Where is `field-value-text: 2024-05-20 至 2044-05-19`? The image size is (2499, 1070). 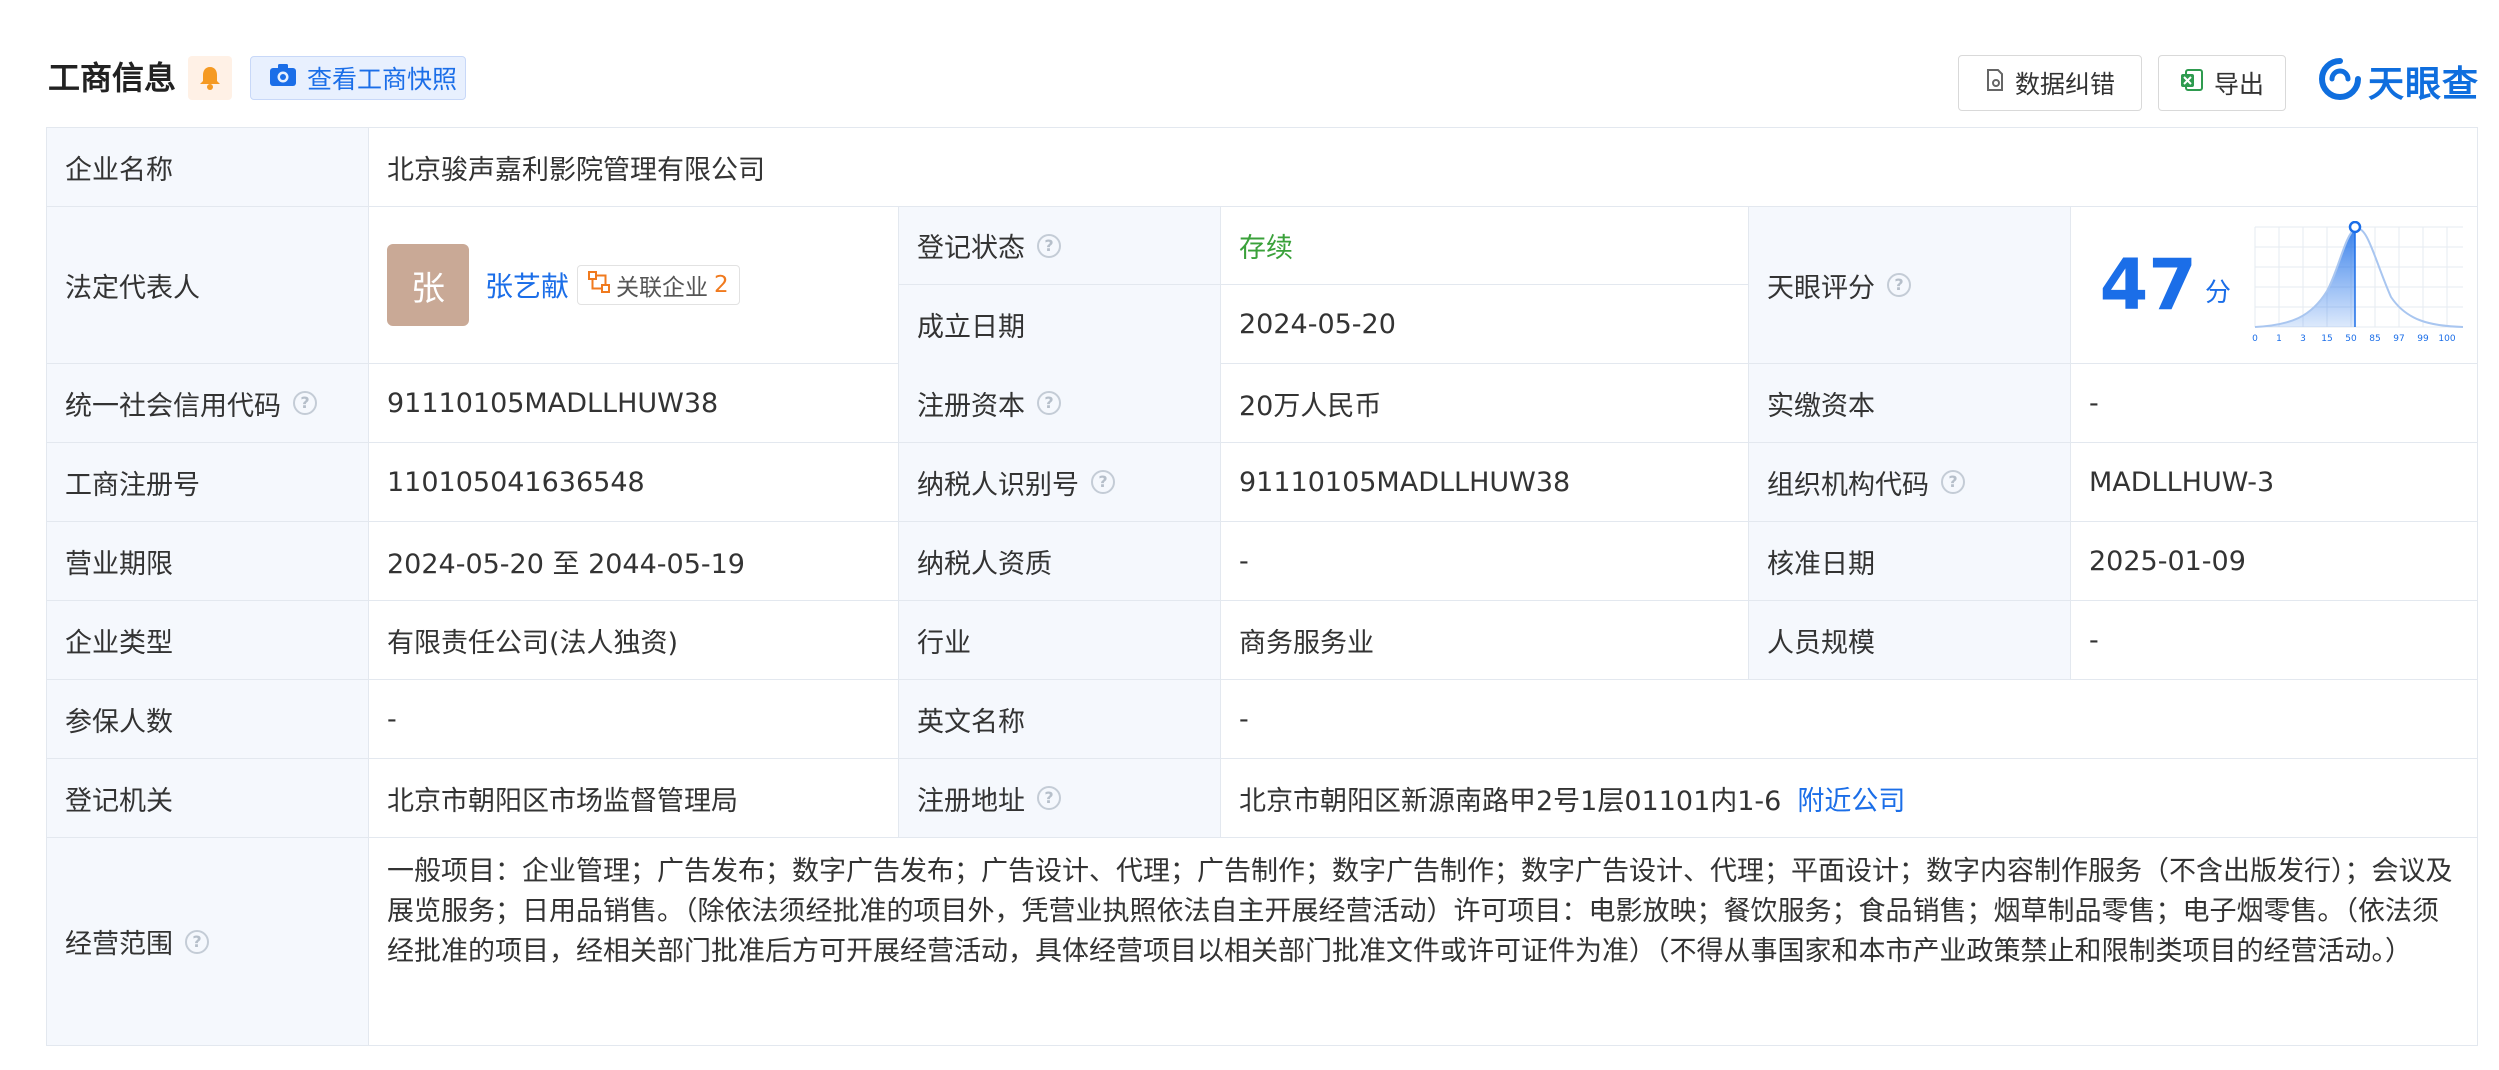 field-value-text: 2024-05-20 至 2044-05-19 is located at coordinates (566, 564).